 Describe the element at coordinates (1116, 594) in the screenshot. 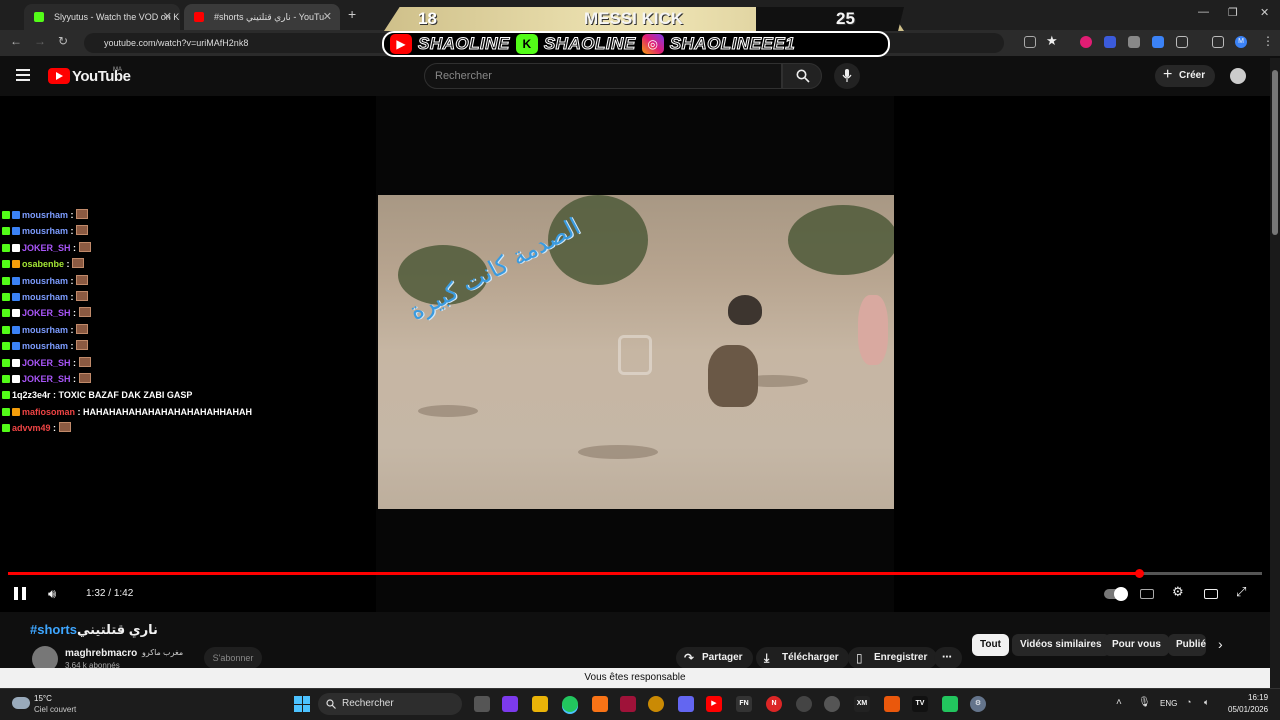

I see `autoplay-toggle` at that location.